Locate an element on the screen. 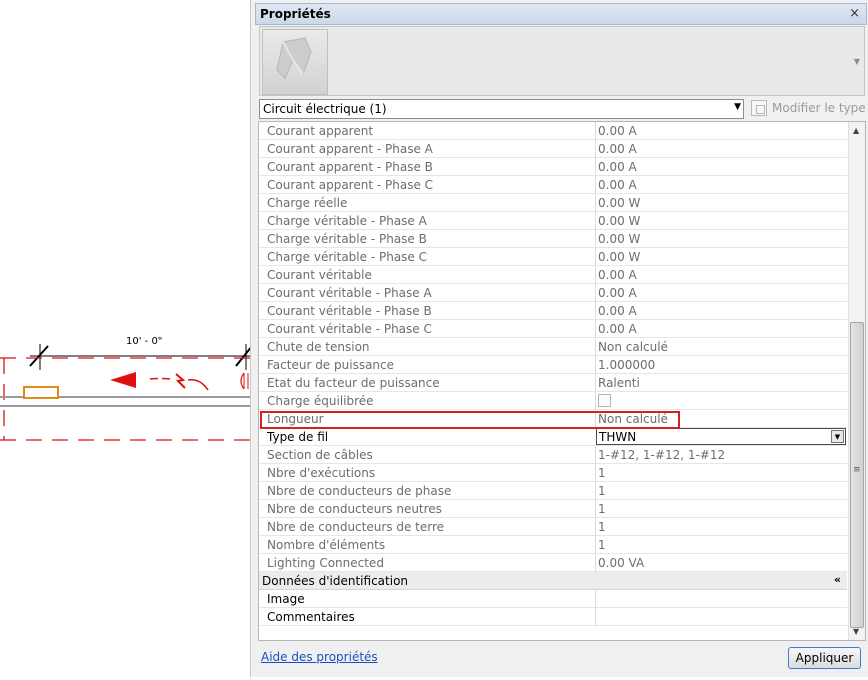 The image size is (868, 680). property-name: Courant véritable is located at coordinates (319, 275).